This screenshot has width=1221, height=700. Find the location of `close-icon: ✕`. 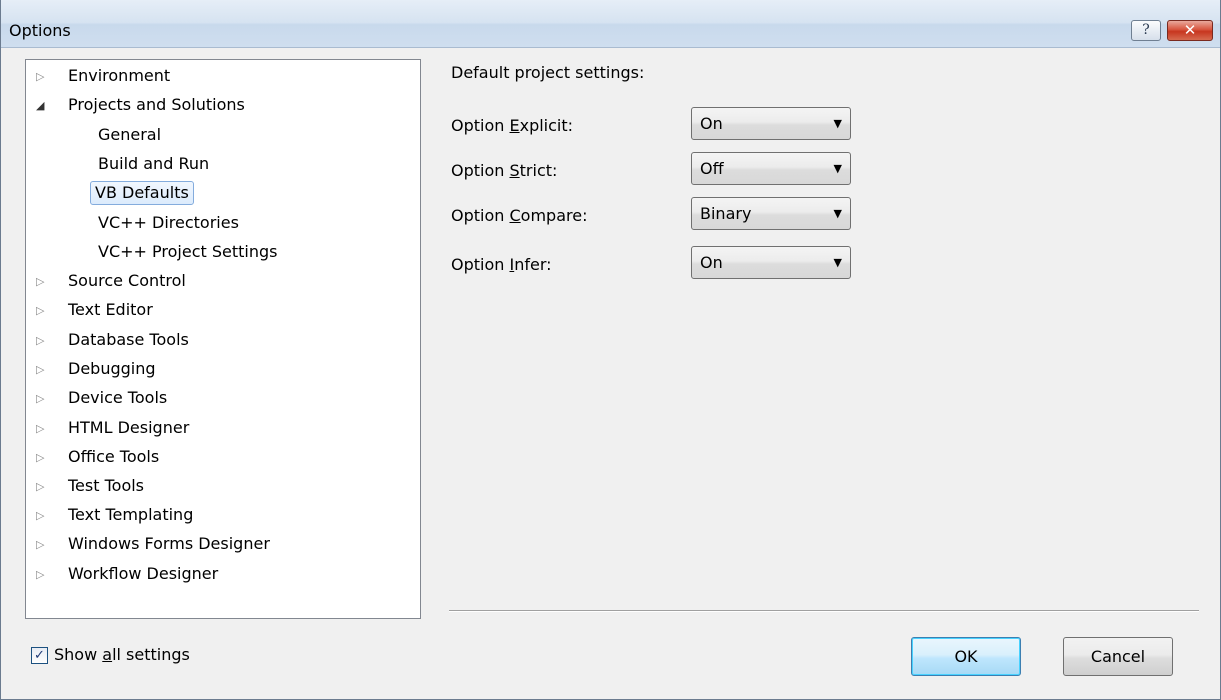

close-icon: ✕ is located at coordinates (1190, 30).